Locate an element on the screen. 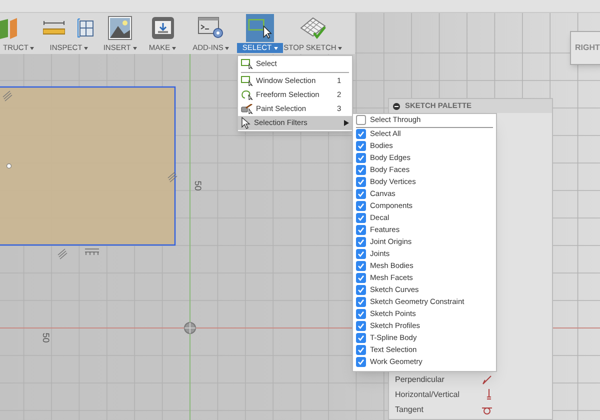 The width and height of the screenshot is (600, 420). ruler-icon is located at coordinates (54, 28).